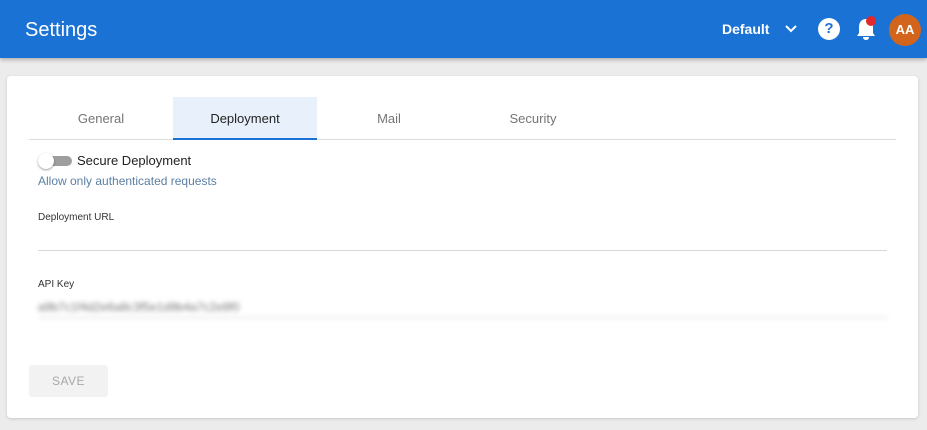 The height and width of the screenshot is (430, 927). What do you see at coordinates (76, 217) in the screenshot?
I see `deployment-url-label: Deployment URL` at bounding box center [76, 217].